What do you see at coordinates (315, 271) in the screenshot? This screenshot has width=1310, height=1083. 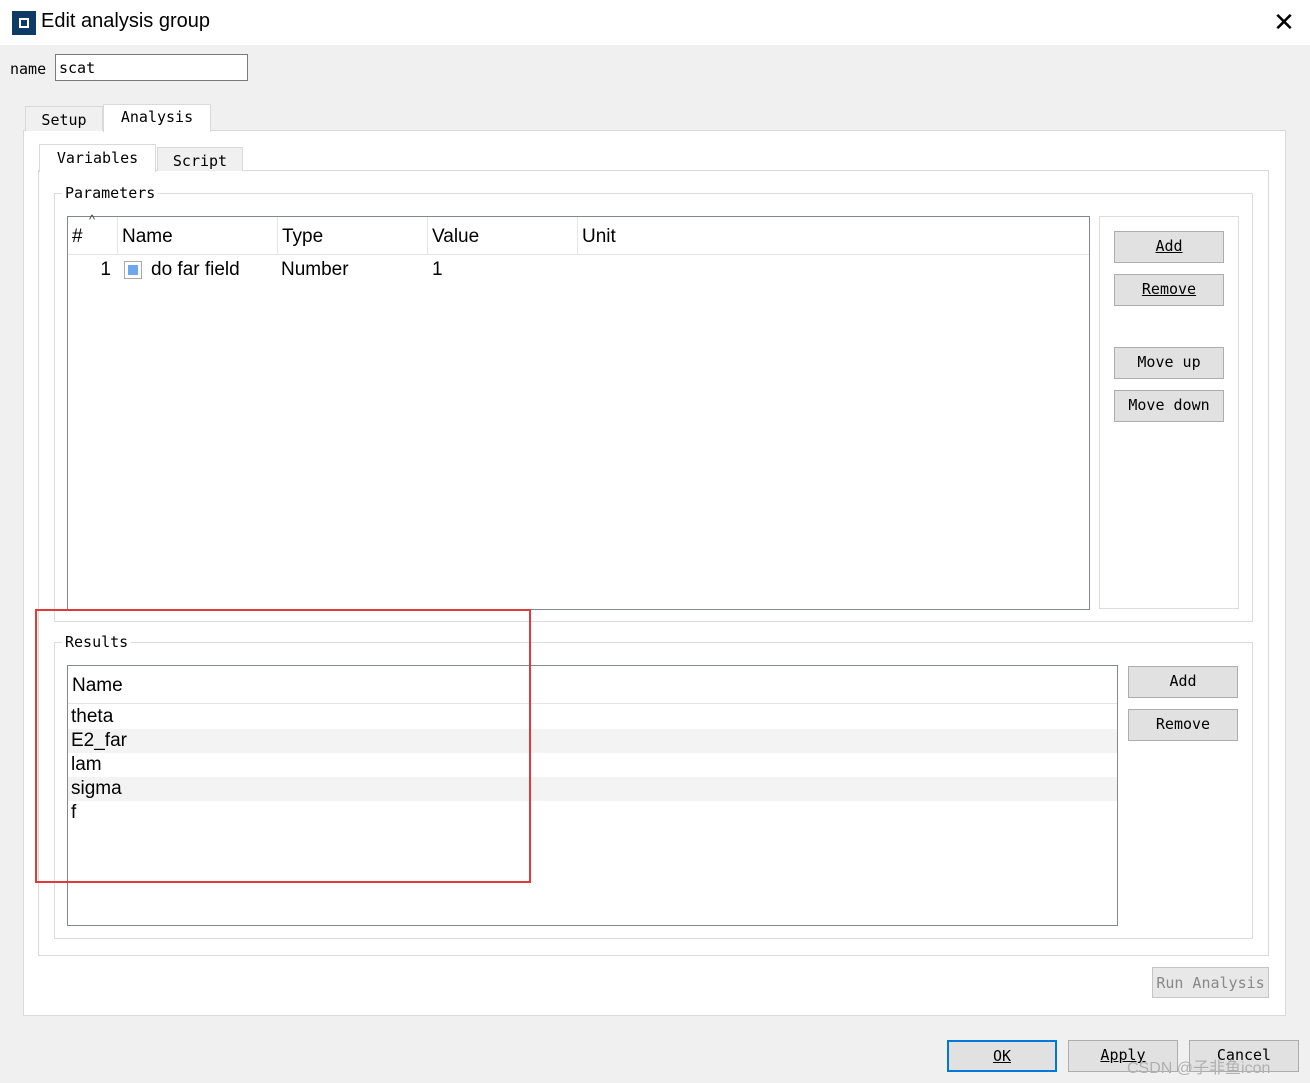 I see `param-row-type: Number` at bounding box center [315, 271].